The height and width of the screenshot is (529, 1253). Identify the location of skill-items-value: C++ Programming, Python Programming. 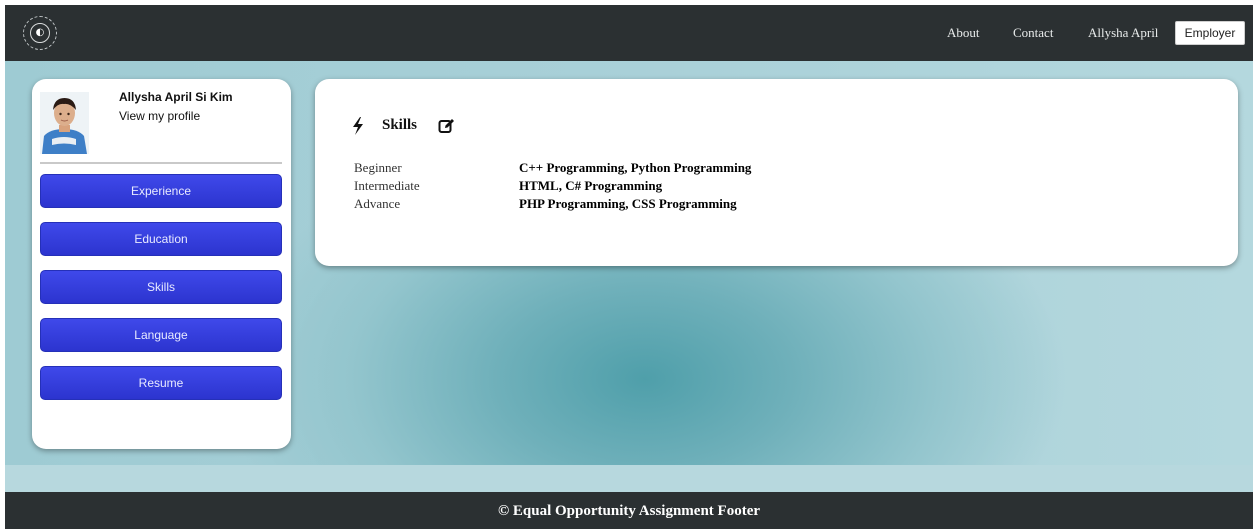
(635, 167).